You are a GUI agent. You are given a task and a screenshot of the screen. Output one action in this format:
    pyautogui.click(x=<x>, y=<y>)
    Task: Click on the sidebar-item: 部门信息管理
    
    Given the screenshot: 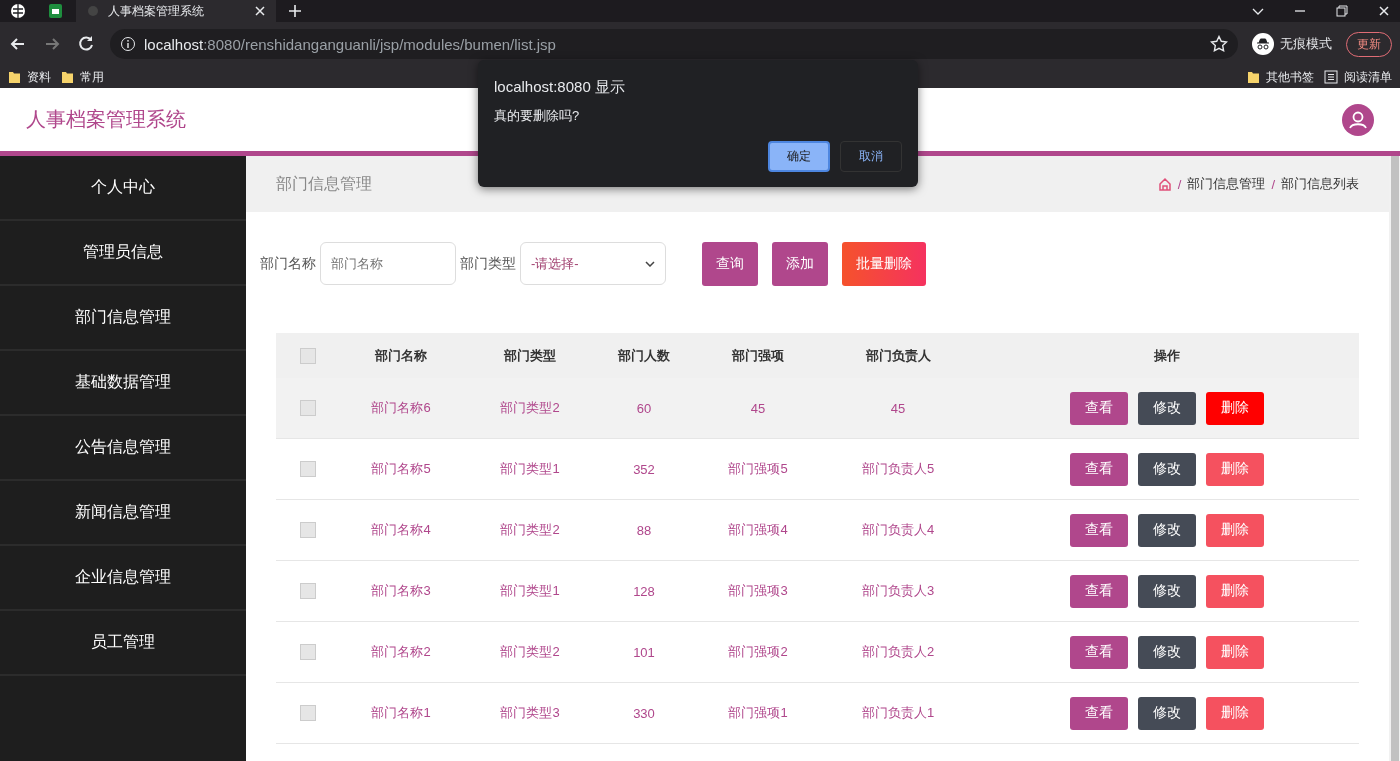 What is the action you would take?
    pyautogui.click(x=123, y=318)
    